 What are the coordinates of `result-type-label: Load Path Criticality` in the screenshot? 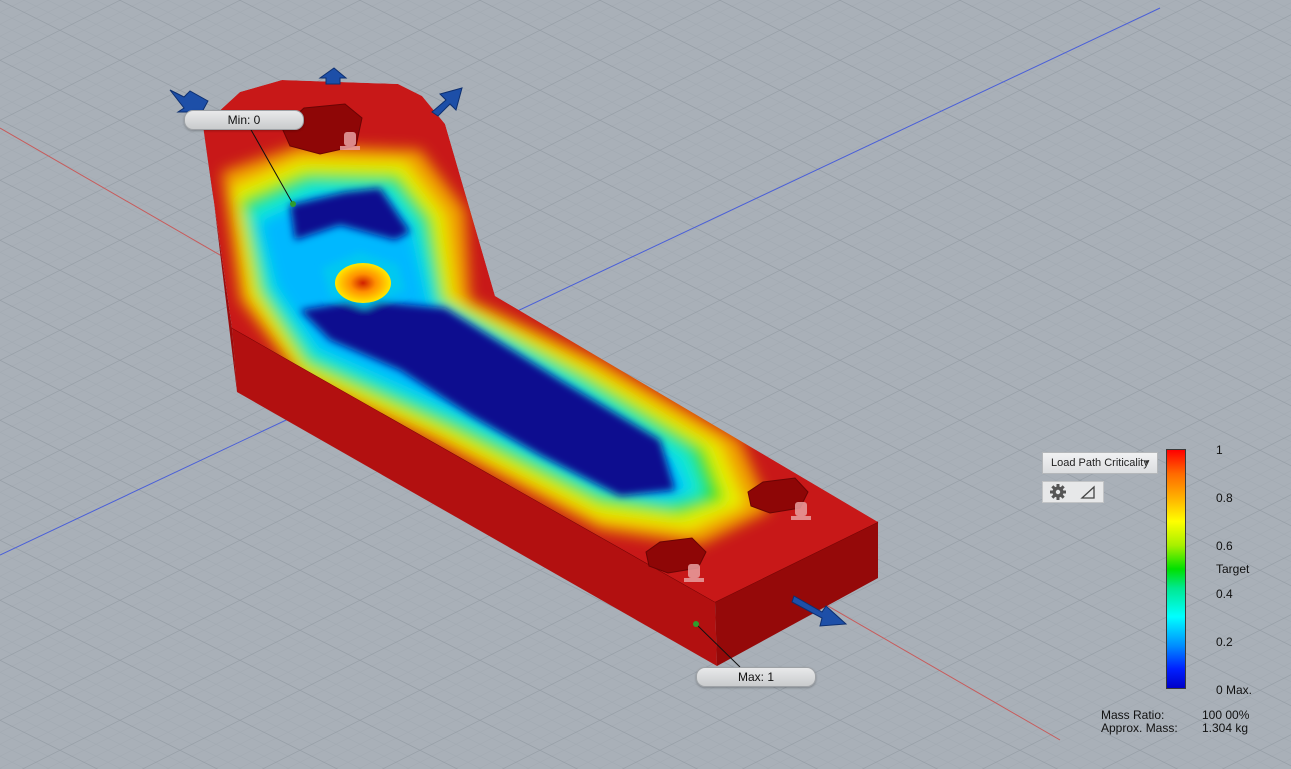 It's located at (1100, 463).